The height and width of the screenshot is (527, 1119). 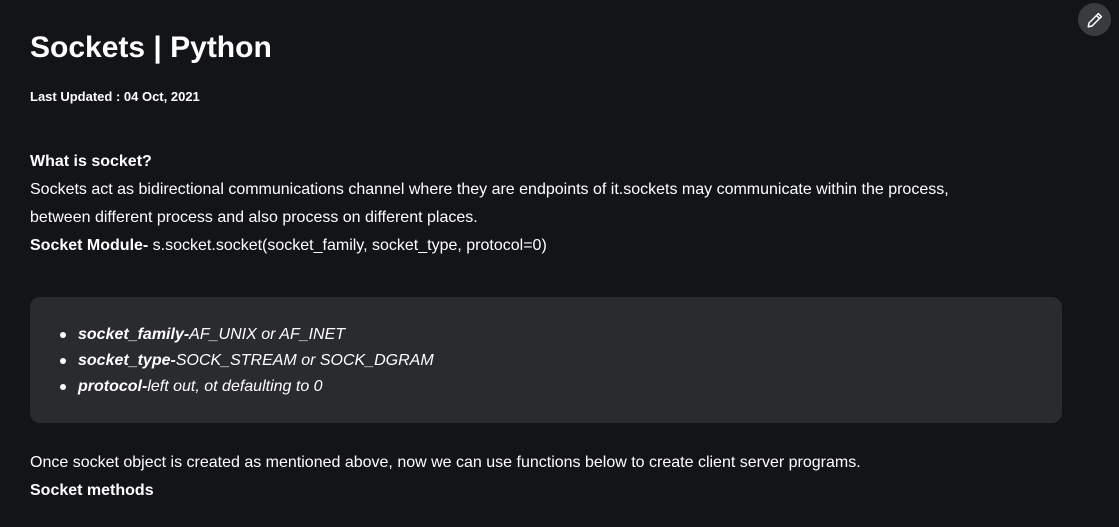 What do you see at coordinates (151, 47) in the screenshot?
I see `page-title: Sockets | Python` at bounding box center [151, 47].